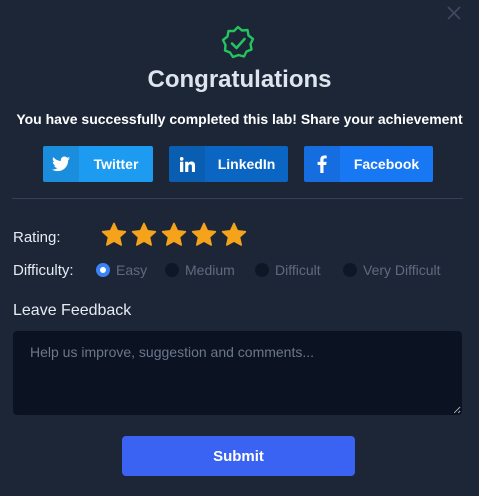  I want to click on linkedin-icon, so click(187, 164).